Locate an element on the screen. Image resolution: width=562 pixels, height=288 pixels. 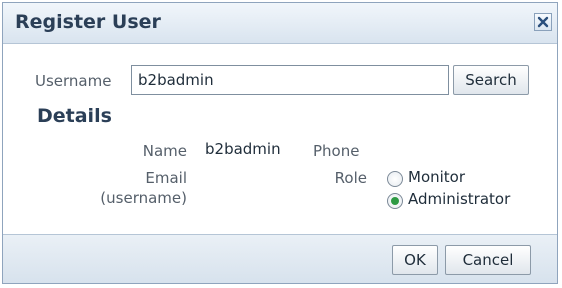
name-value: b2badmin is located at coordinates (243, 149).